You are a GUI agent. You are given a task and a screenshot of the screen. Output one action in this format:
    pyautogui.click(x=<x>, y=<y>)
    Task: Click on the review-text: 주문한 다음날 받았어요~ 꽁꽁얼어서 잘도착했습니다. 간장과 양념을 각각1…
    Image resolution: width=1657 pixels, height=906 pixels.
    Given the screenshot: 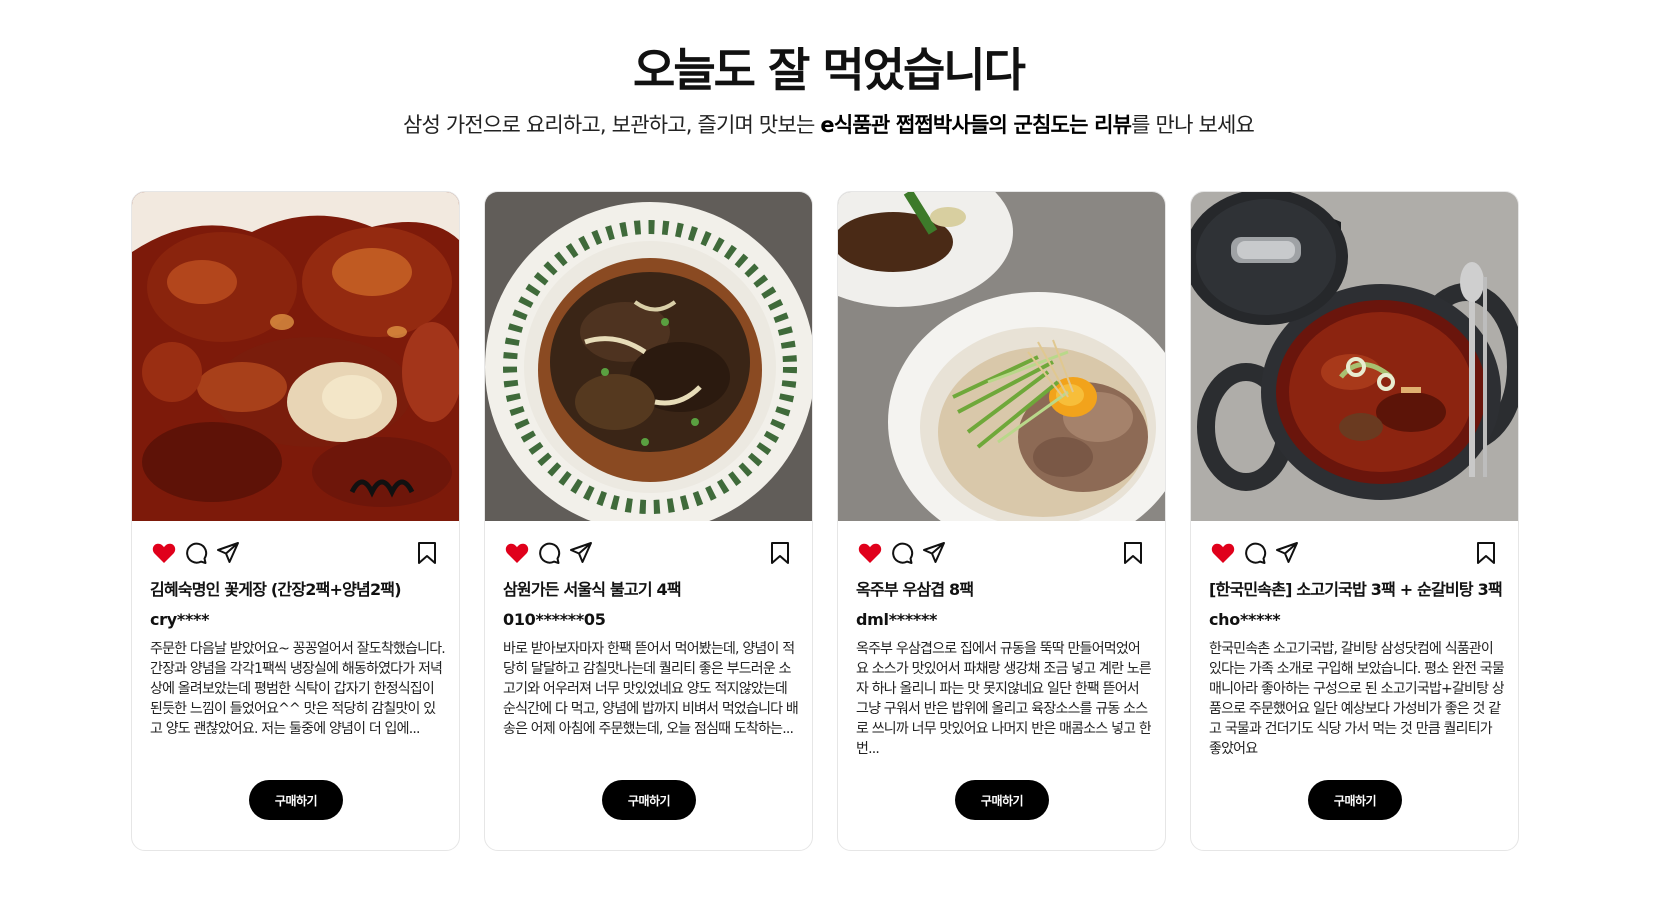 What is the action you would take?
    pyautogui.click(x=297, y=689)
    